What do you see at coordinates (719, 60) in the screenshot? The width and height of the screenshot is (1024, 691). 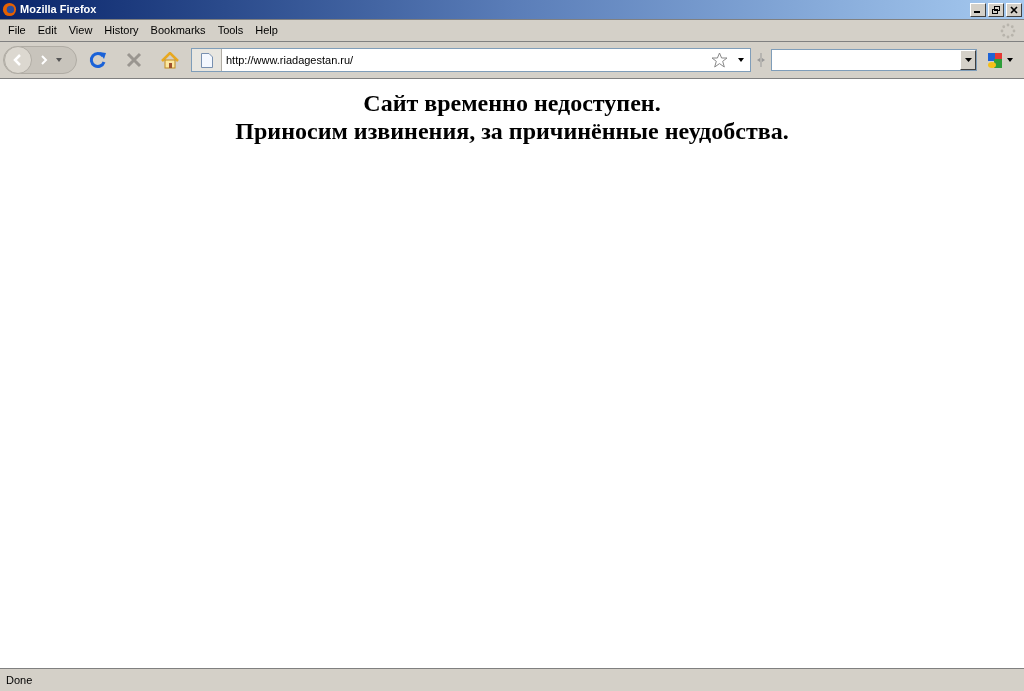 I see `star-icon` at bounding box center [719, 60].